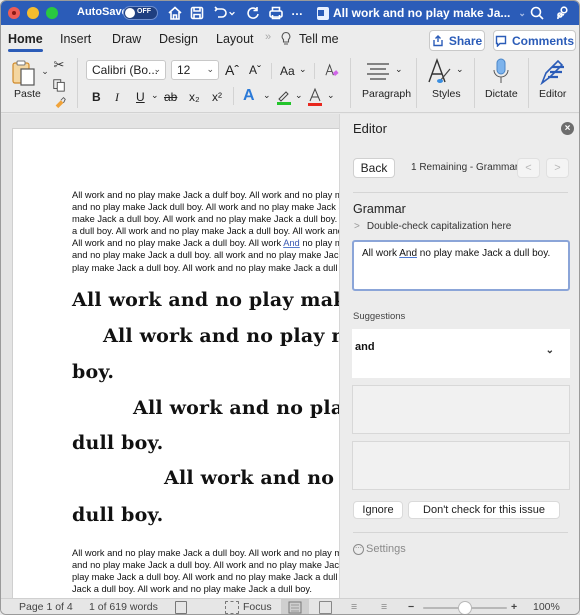  Describe the element at coordinates (378, 71) in the screenshot. I see `paragraph-icon` at that location.